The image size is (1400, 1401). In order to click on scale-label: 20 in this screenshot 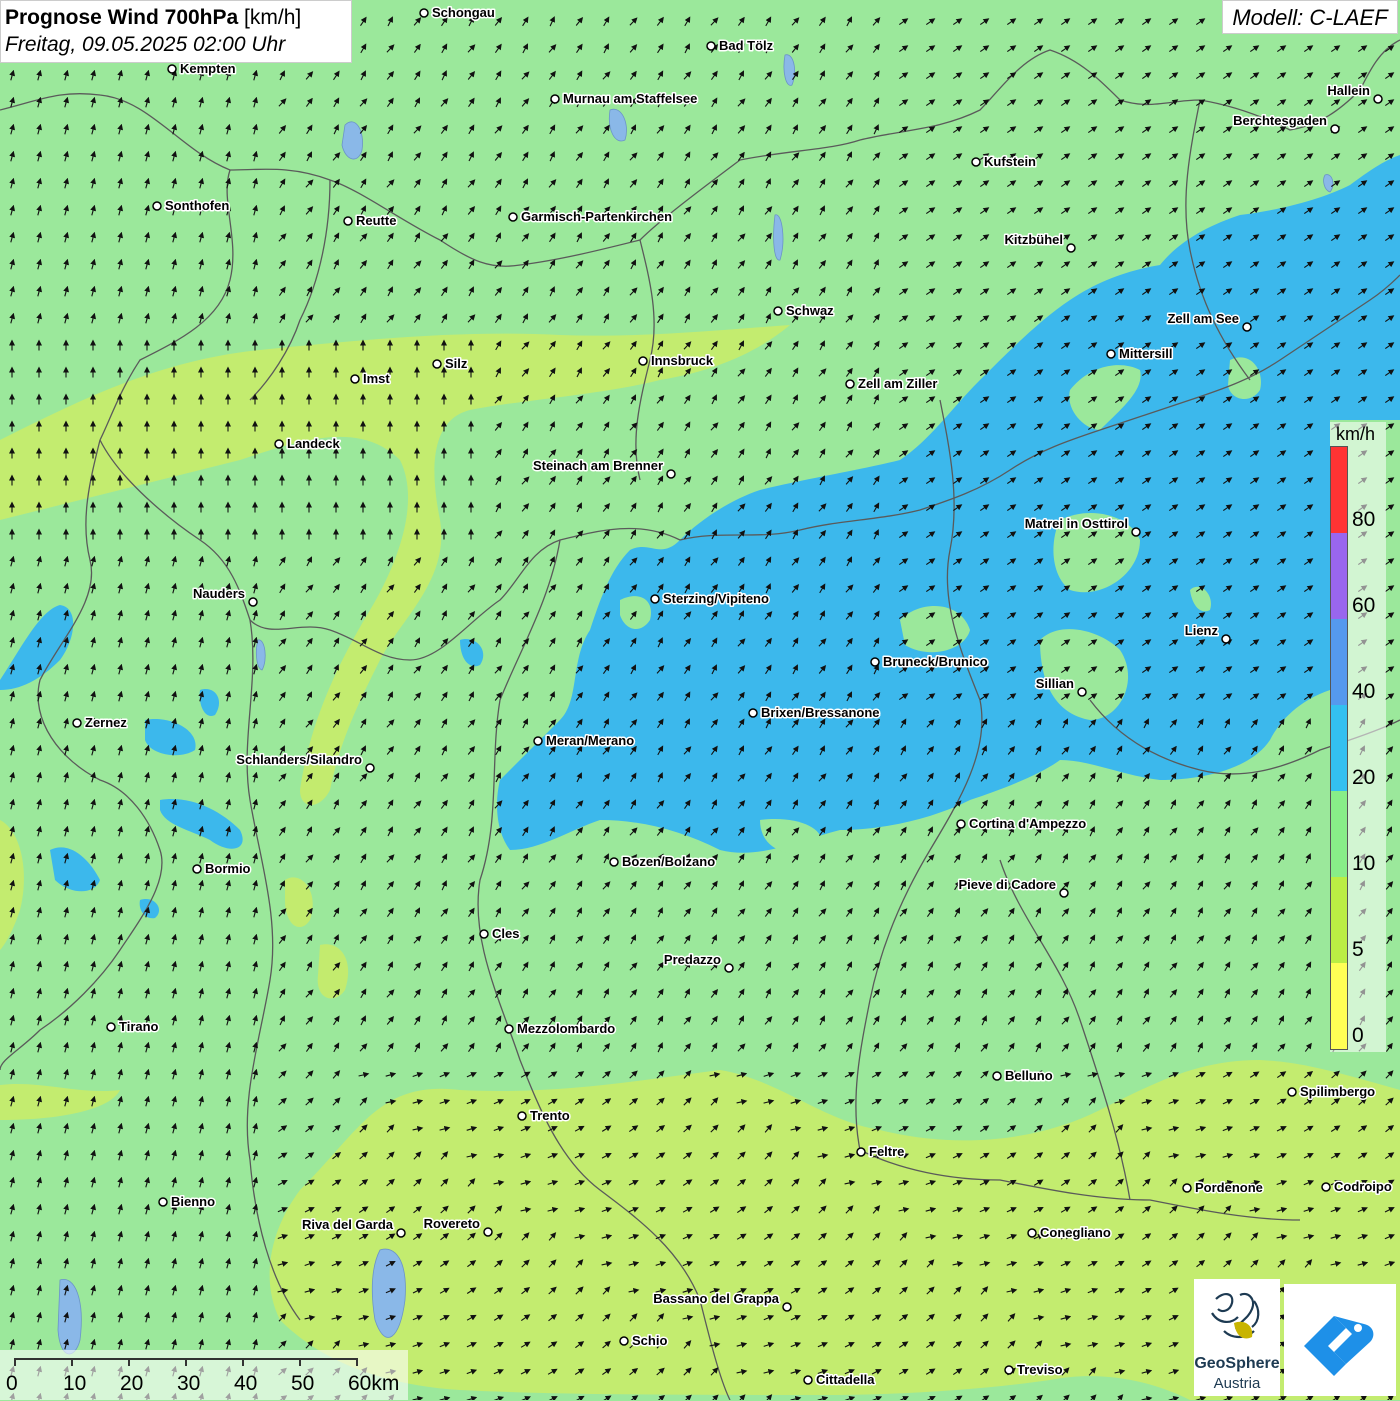, I will do `click(132, 1383)`.